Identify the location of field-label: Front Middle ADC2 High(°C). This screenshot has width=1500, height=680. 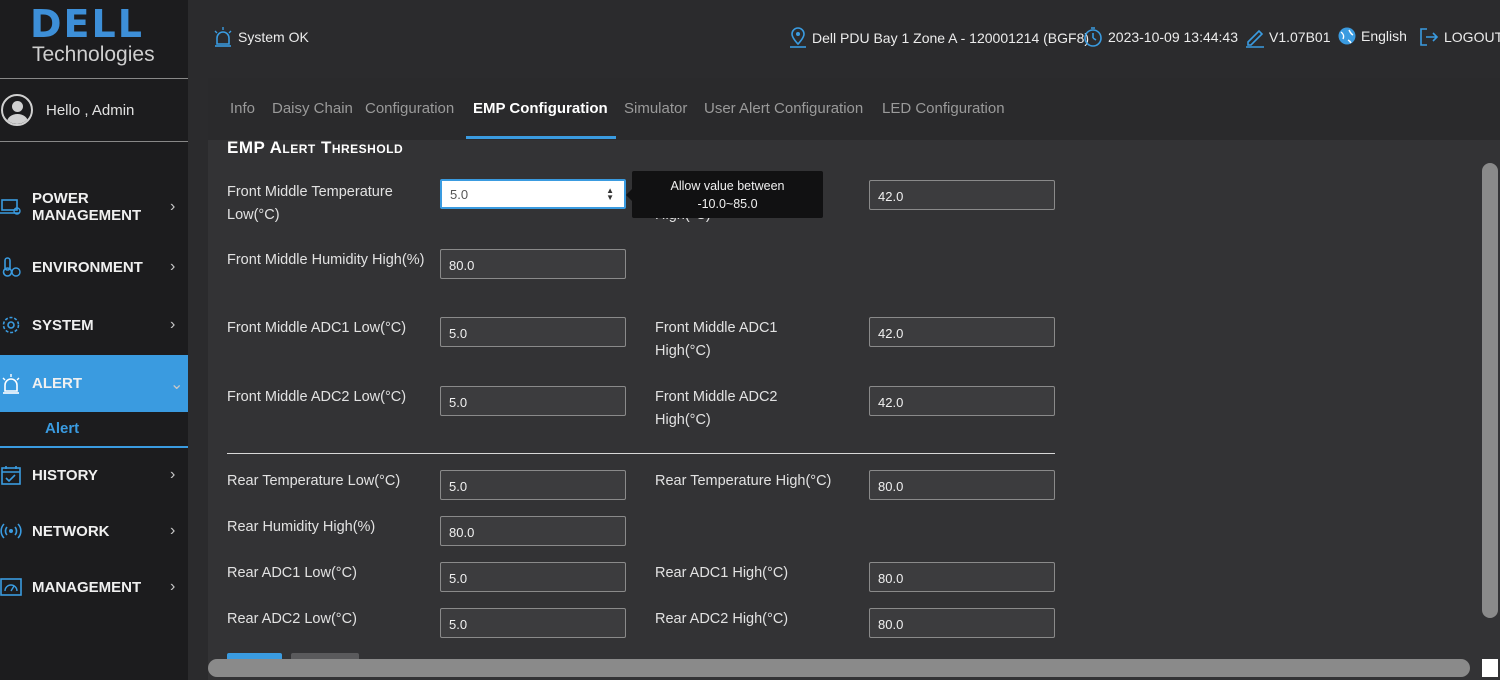
(716, 408).